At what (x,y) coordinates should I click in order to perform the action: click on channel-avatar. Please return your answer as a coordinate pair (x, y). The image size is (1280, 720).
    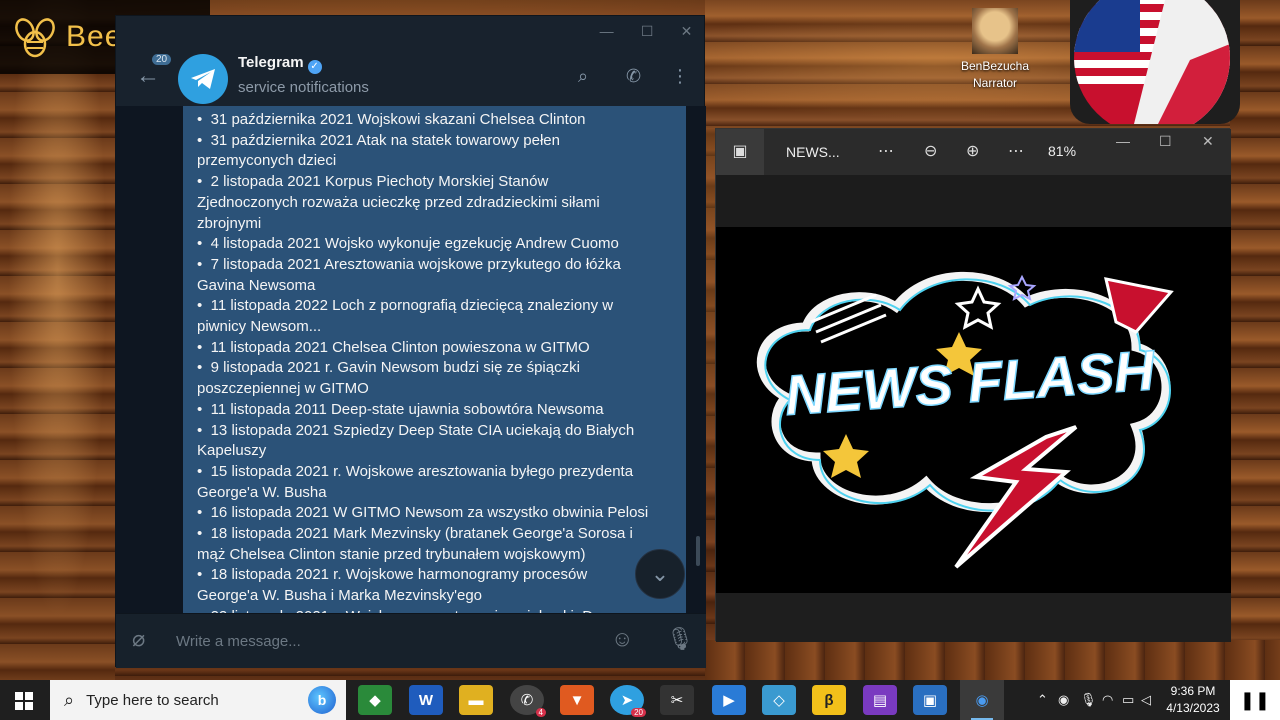
    Looking at the image, I should click on (203, 79).